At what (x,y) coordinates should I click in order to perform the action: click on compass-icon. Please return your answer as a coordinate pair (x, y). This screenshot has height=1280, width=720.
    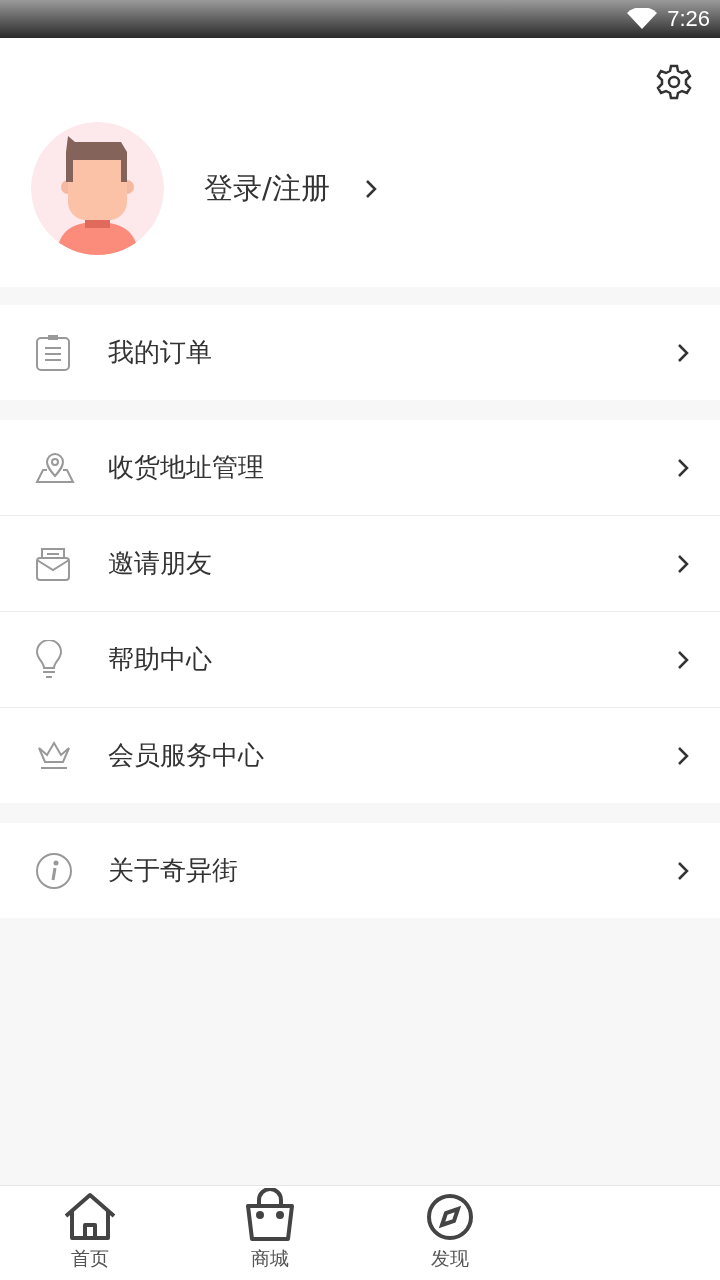
    Looking at the image, I should click on (450, 1217).